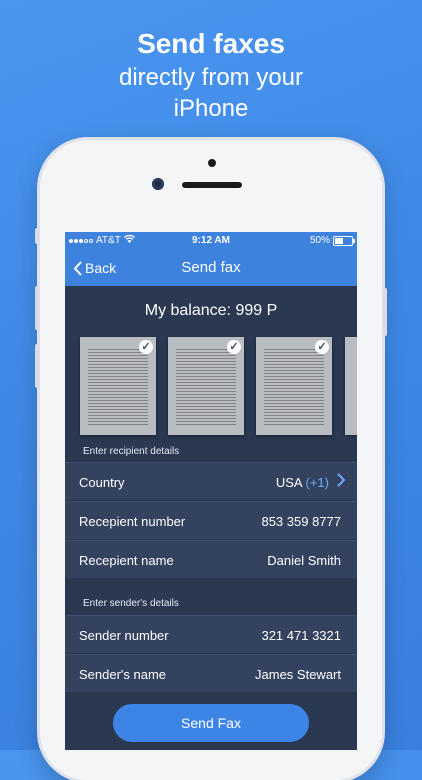 Image resolution: width=422 pixels, height=780 pixels. Describe the element at coordinates (212, 185) in the screenshot. I see `earpiece-speaker` at that location.